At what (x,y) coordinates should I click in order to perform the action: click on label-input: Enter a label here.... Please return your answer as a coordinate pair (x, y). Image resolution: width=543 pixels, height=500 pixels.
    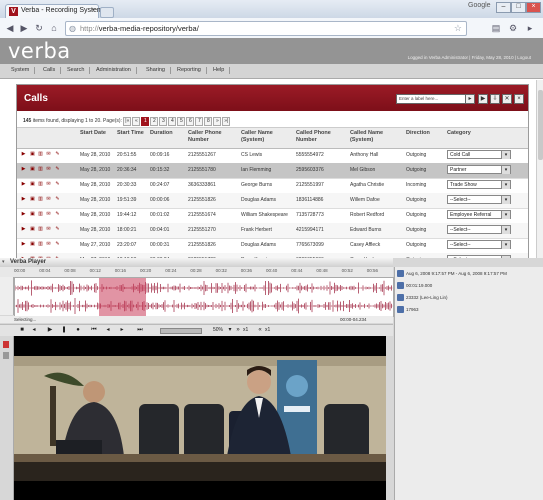
    Looking at the image, I should click on (431, 99).